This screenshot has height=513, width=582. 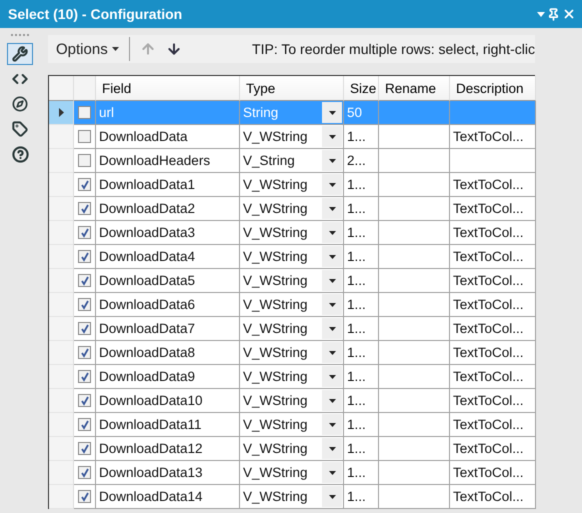 What do you see at coordinates (168, 449) in the screenshot?
I see `table-cell: DownloadData12` at bounding box center [168, 449].